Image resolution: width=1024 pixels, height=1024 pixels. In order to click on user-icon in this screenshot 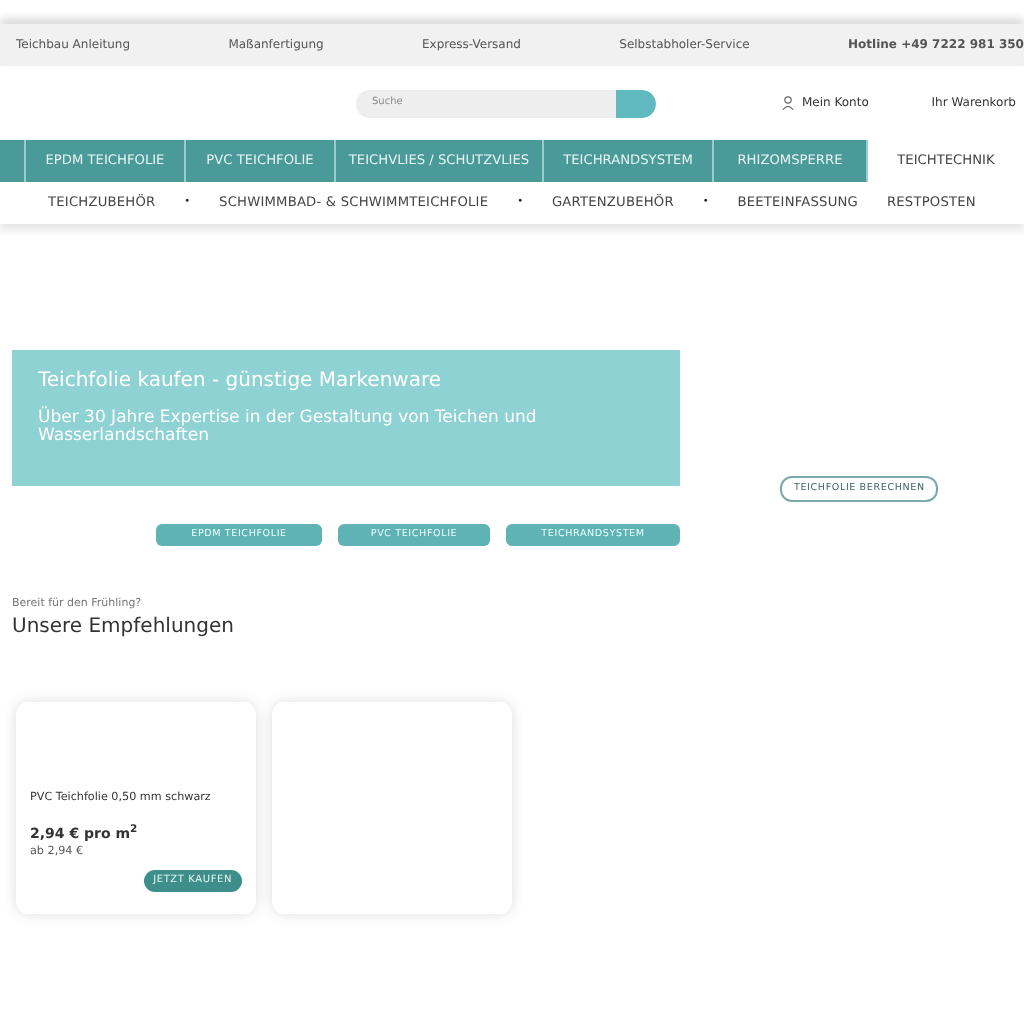, I will do `click(788, 103)`.